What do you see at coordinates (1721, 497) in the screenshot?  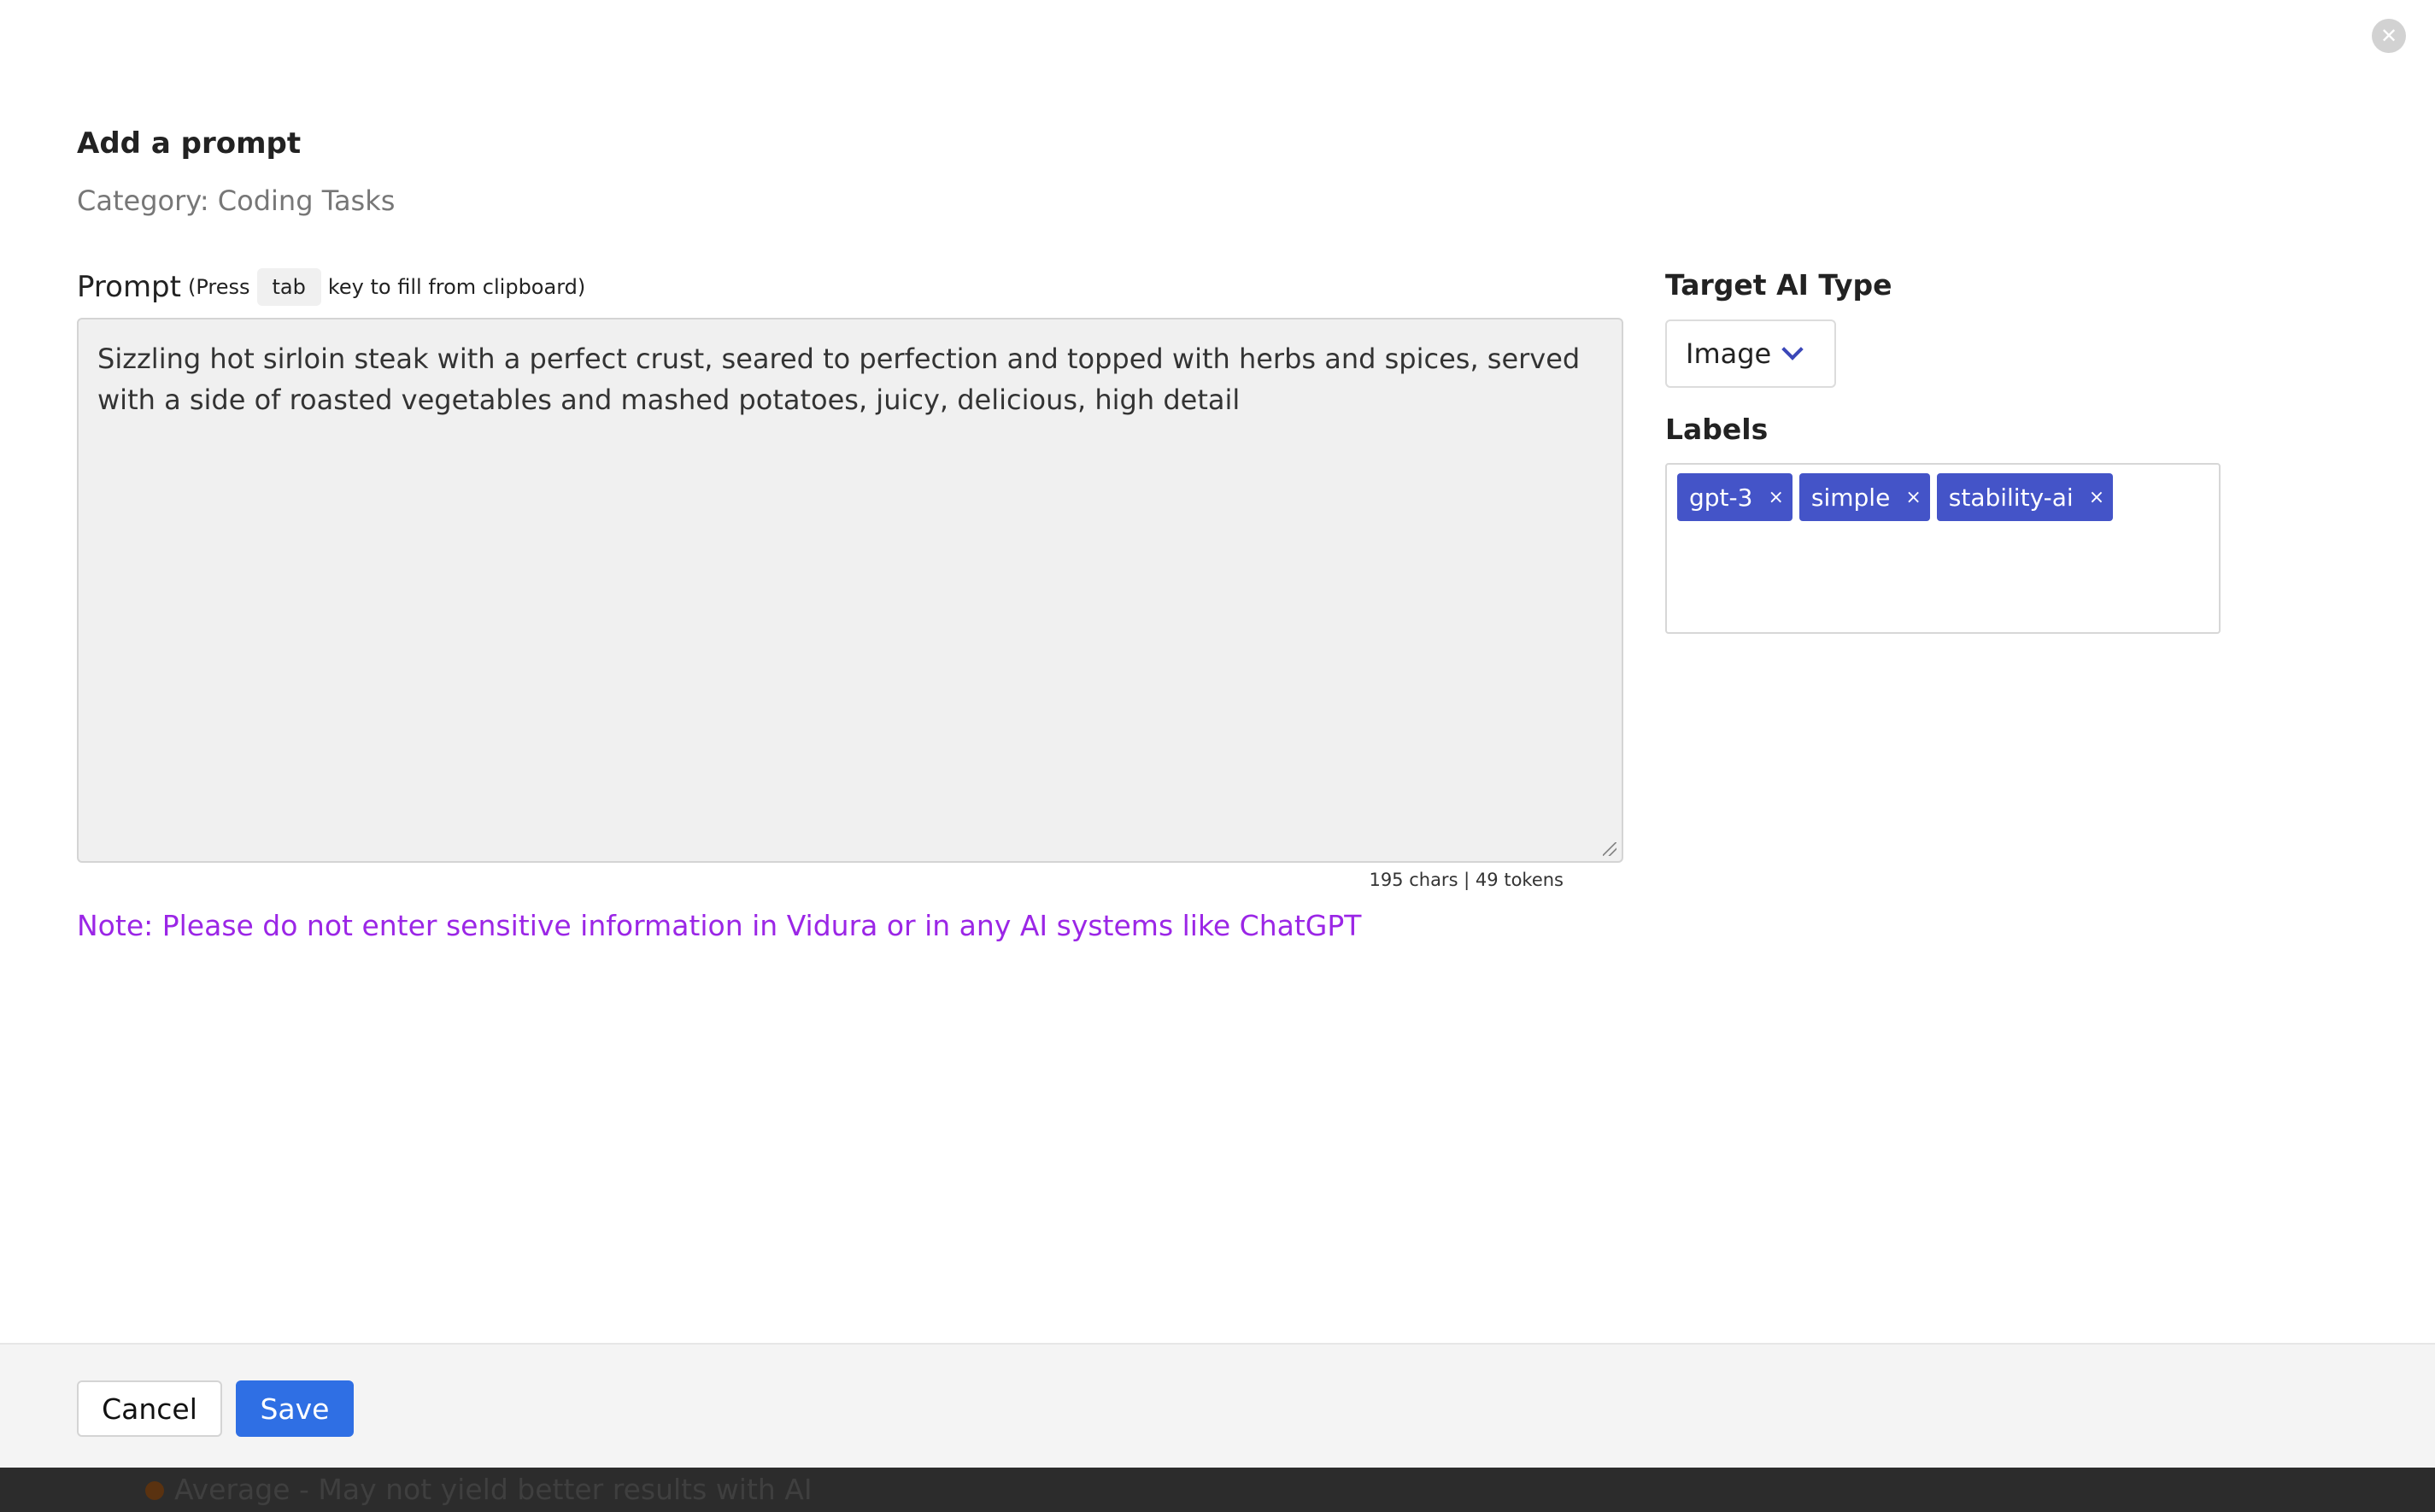 I see `label-tag-text: gpt-3` at bounding box center [1721, 497].